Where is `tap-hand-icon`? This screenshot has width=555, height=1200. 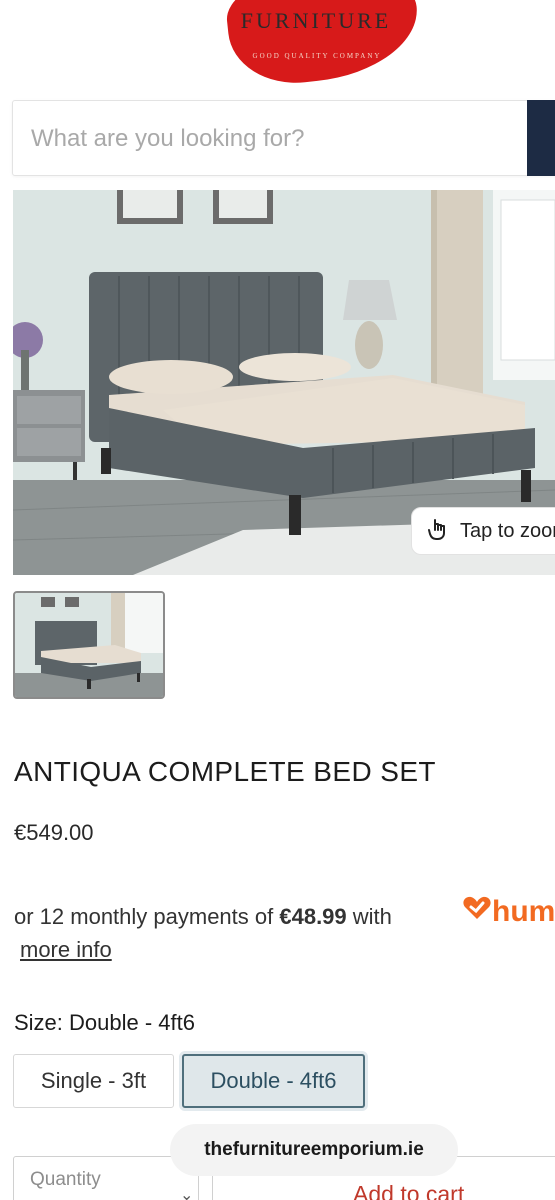 tap-hand-icon is located at coordinates (439, 531).